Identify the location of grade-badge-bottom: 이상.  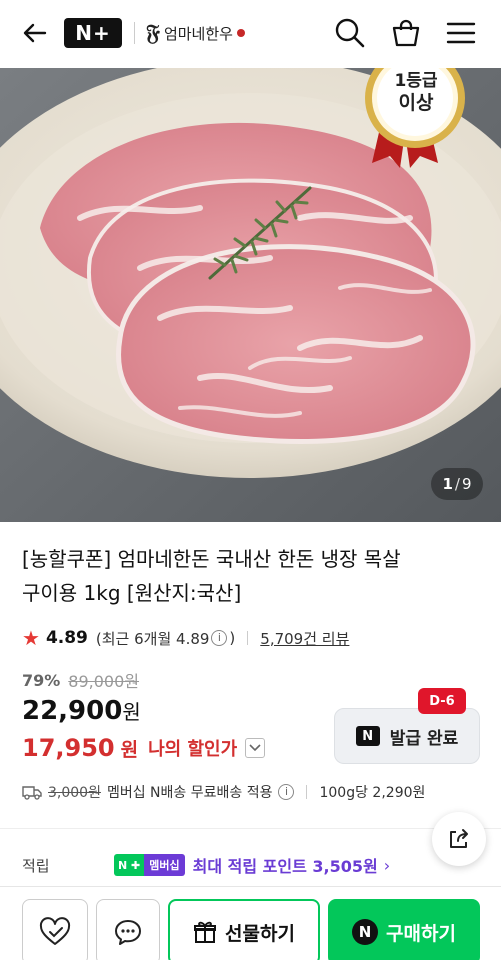
(416, 103).